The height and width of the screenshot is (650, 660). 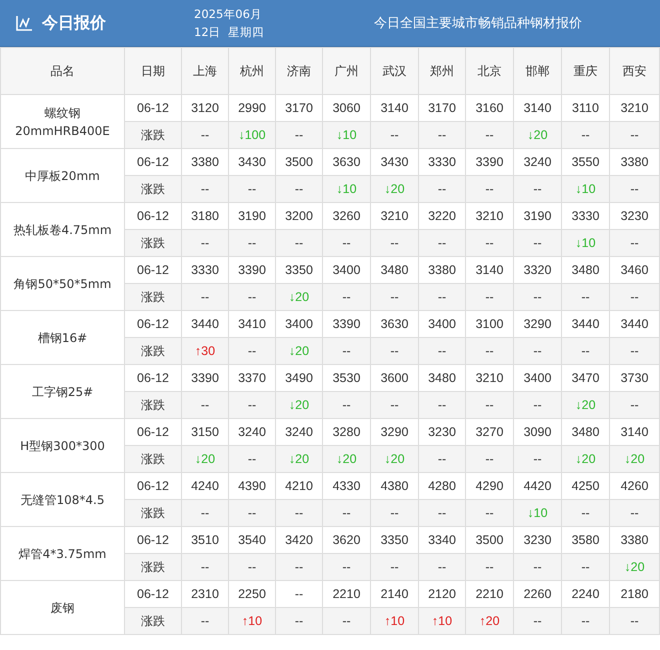 I want to click on price-cell: 3440, so click(x=586, y=324).